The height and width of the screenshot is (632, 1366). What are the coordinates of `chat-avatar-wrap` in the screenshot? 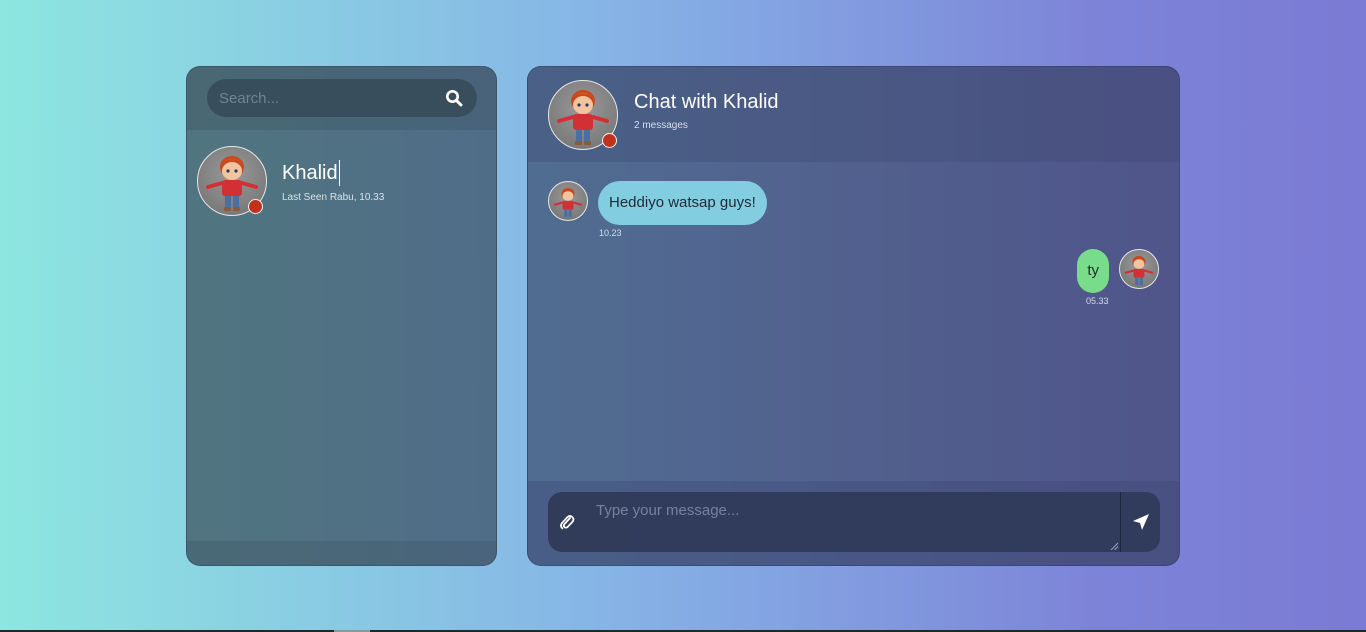 It's located at (583, 114).